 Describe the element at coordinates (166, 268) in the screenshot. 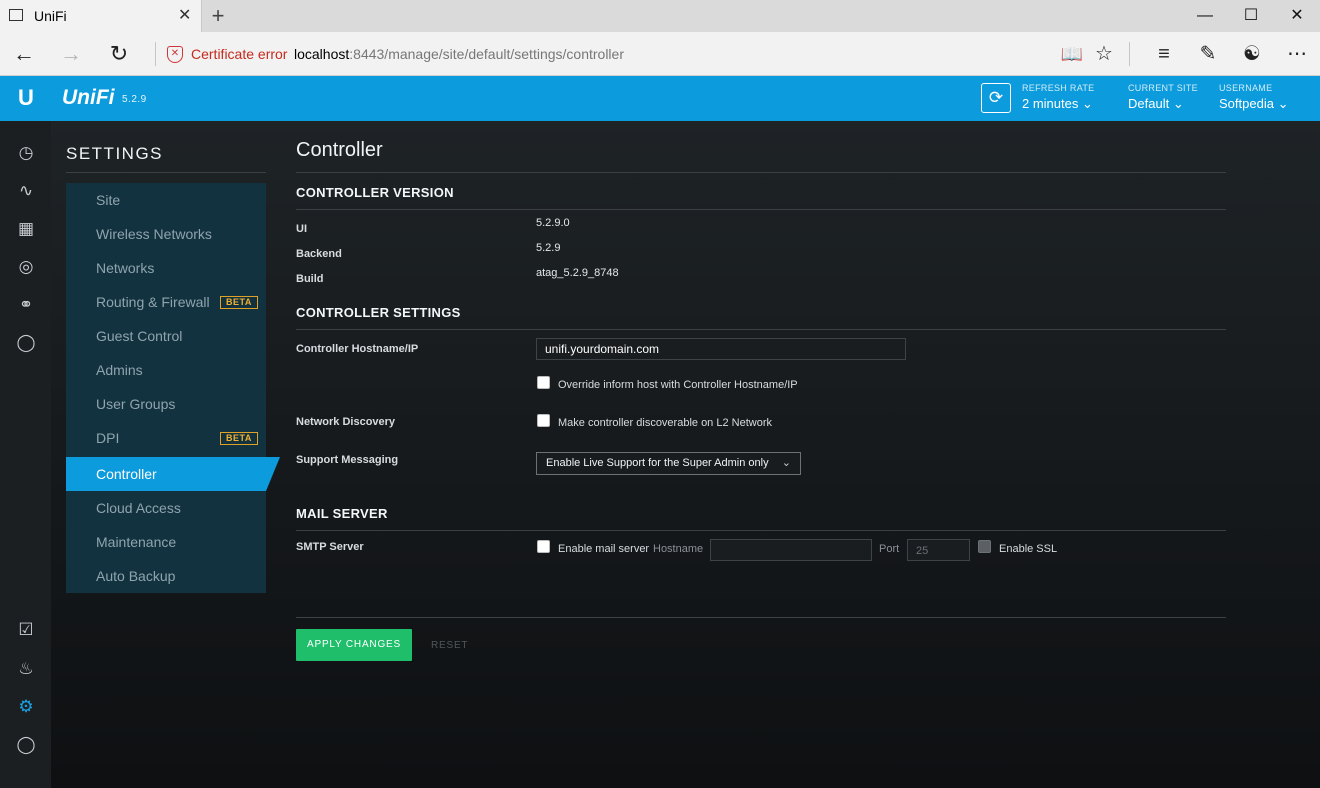

I see `settings-nav-networks: Networks` at that location.